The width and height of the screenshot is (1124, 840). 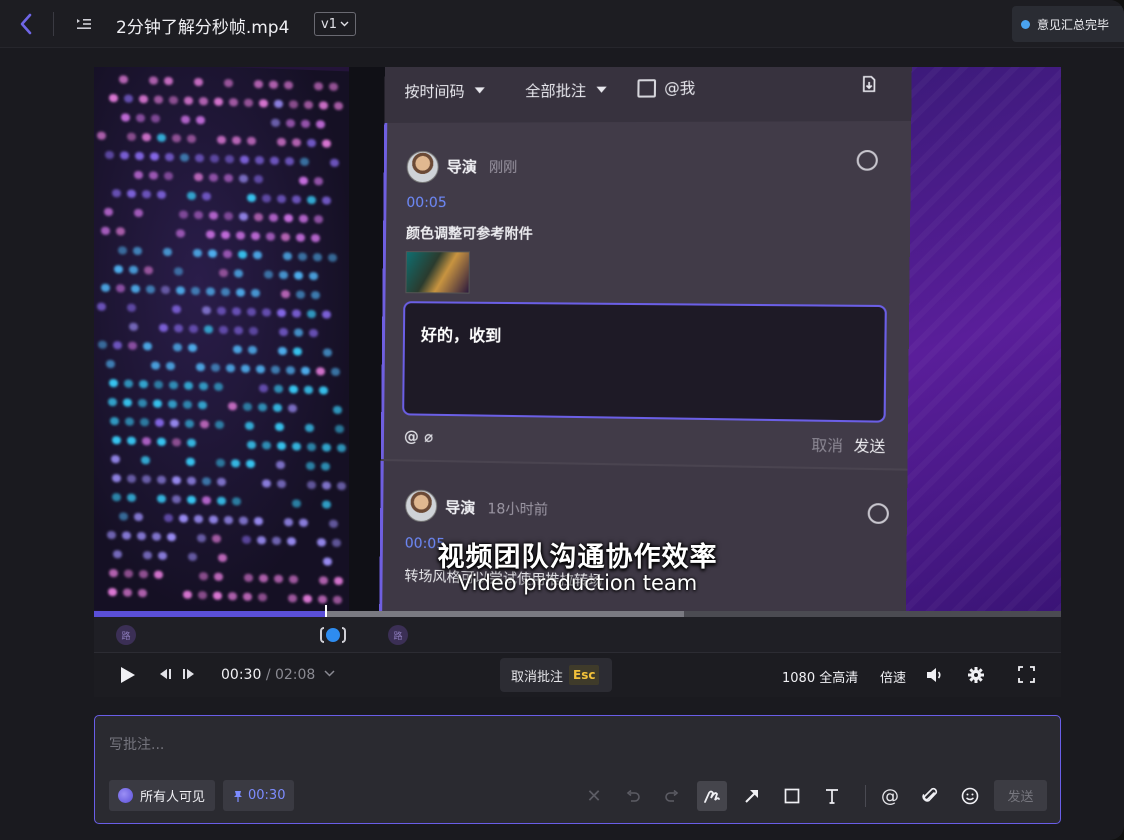 What do you see at coordinates (792, 796) in the screenshot?
I see `rectangle-tool` at bounding box center [792, 796].